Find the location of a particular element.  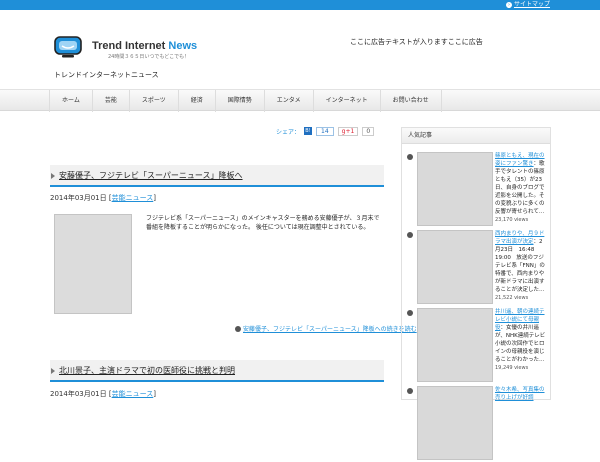

sitemap-label: サイトマップ is located at coordinates (531, 4).